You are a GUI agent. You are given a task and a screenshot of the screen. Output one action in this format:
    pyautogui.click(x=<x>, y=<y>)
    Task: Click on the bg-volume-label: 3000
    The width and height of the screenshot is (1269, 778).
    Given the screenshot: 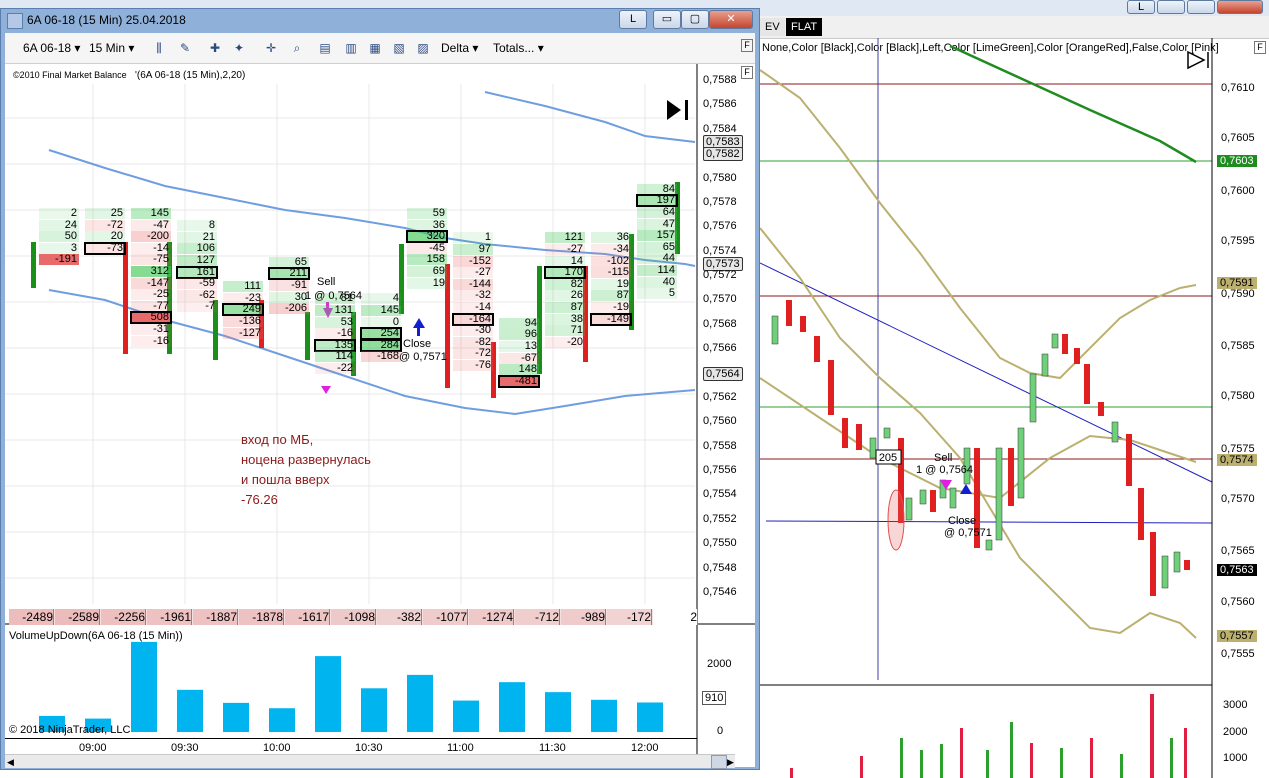 What is the action you would take?
    pyautogui.click(x=1235, y=705)
    